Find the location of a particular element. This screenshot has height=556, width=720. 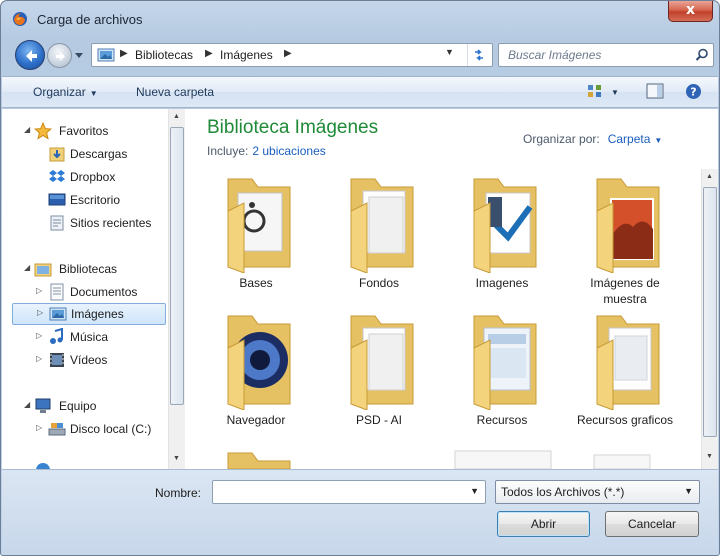

tree-item-descargas: Descargas is located at coordinates (87, 154).